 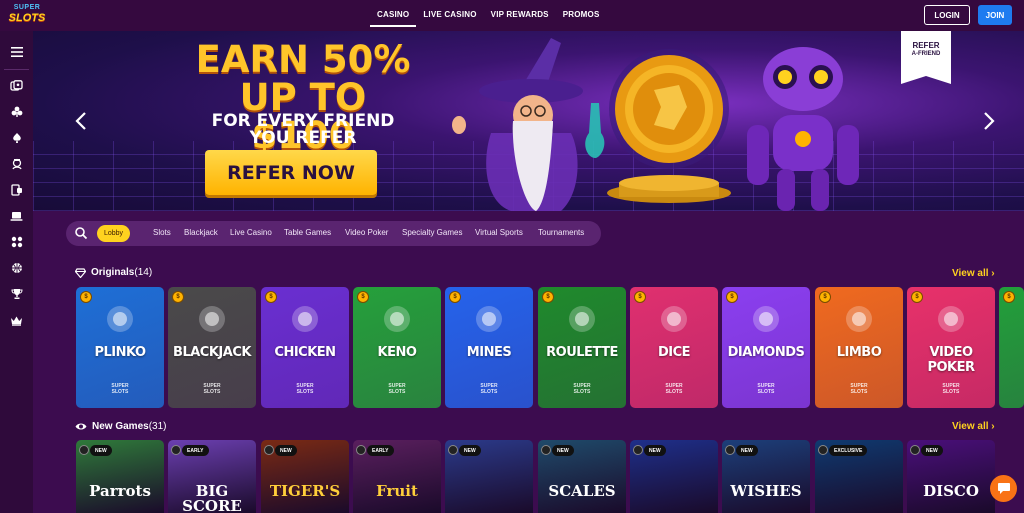 What do you see at coordinates (766, 491) in the screenshot?
I see `new-game-title: WISHES` at bounding box center [766, 491].